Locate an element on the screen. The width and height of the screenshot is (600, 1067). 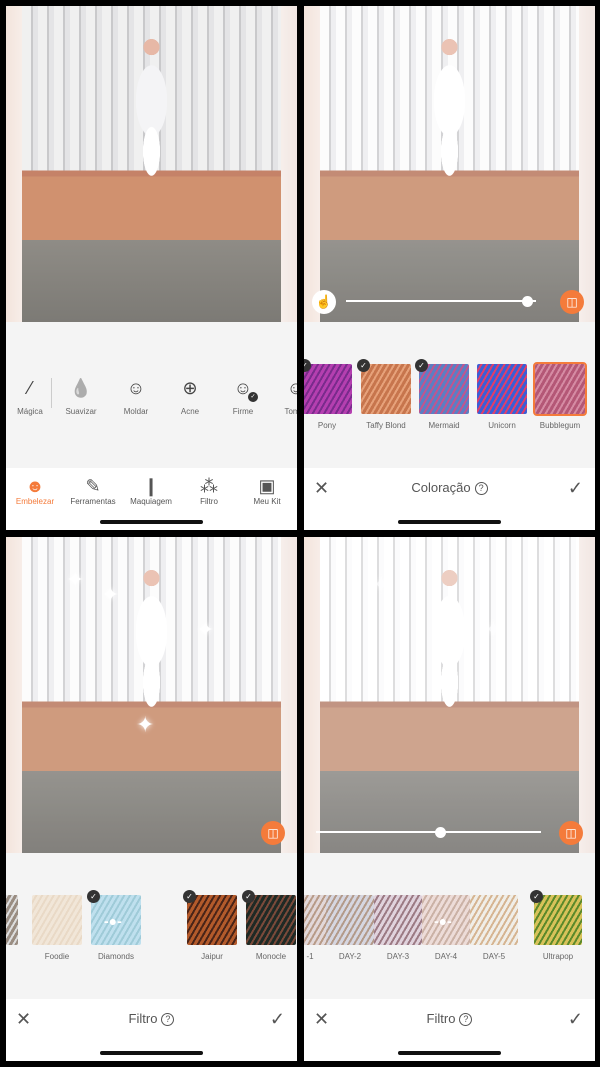
item-label: Diamonds is located at coordinates (115, 956).